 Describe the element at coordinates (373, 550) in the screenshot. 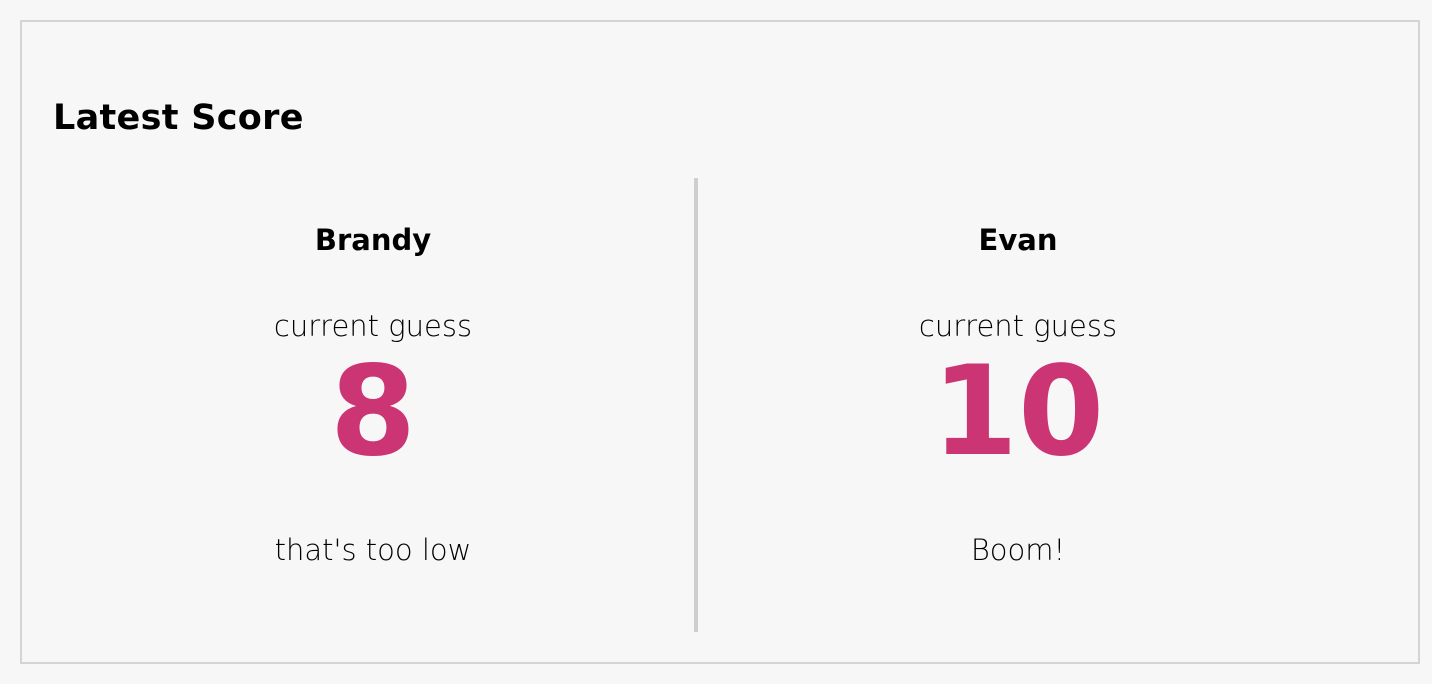

I see `guess-feedback: that's too low` at that location.